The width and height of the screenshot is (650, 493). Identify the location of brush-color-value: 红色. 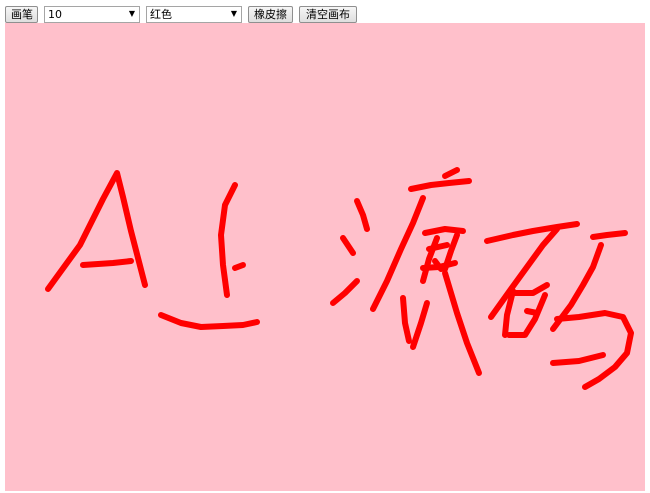
(161, 14).